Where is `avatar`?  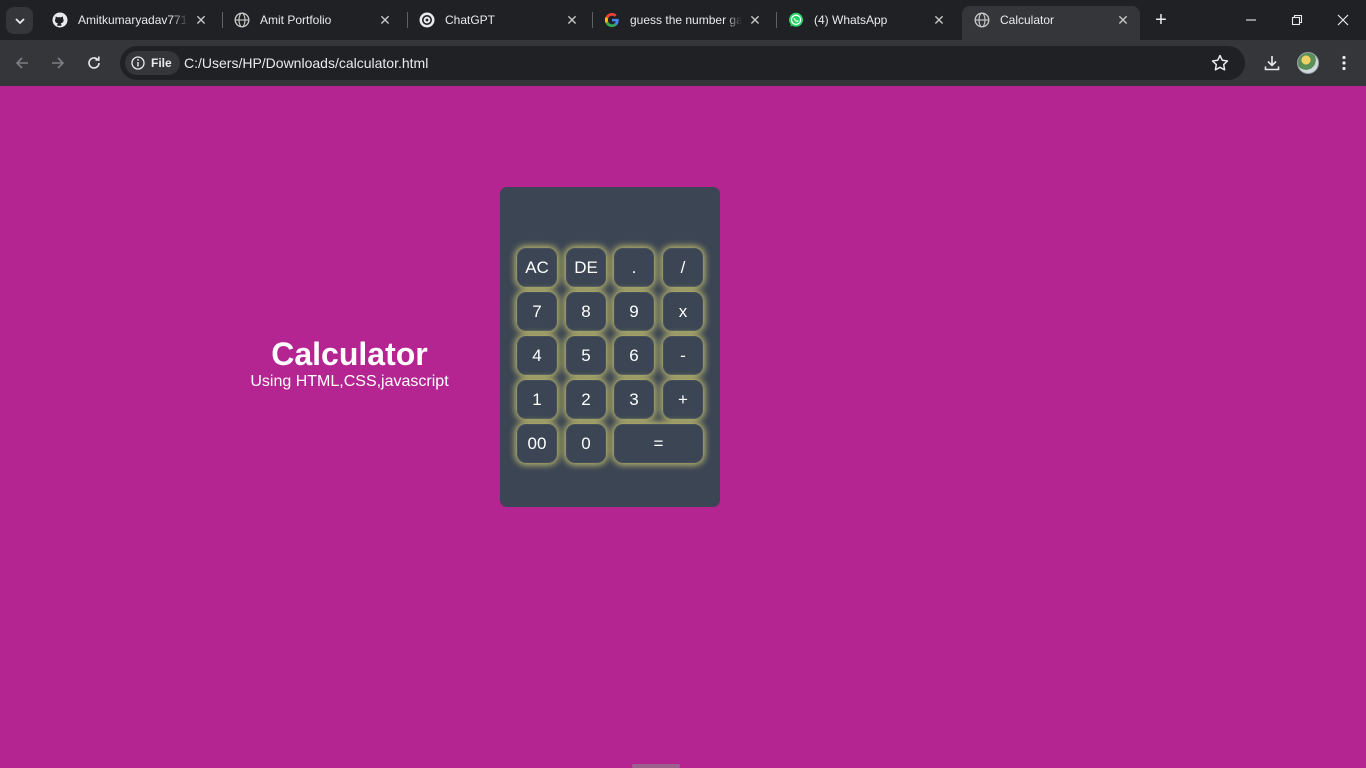
avatar is located at coordinates (1308, 63).